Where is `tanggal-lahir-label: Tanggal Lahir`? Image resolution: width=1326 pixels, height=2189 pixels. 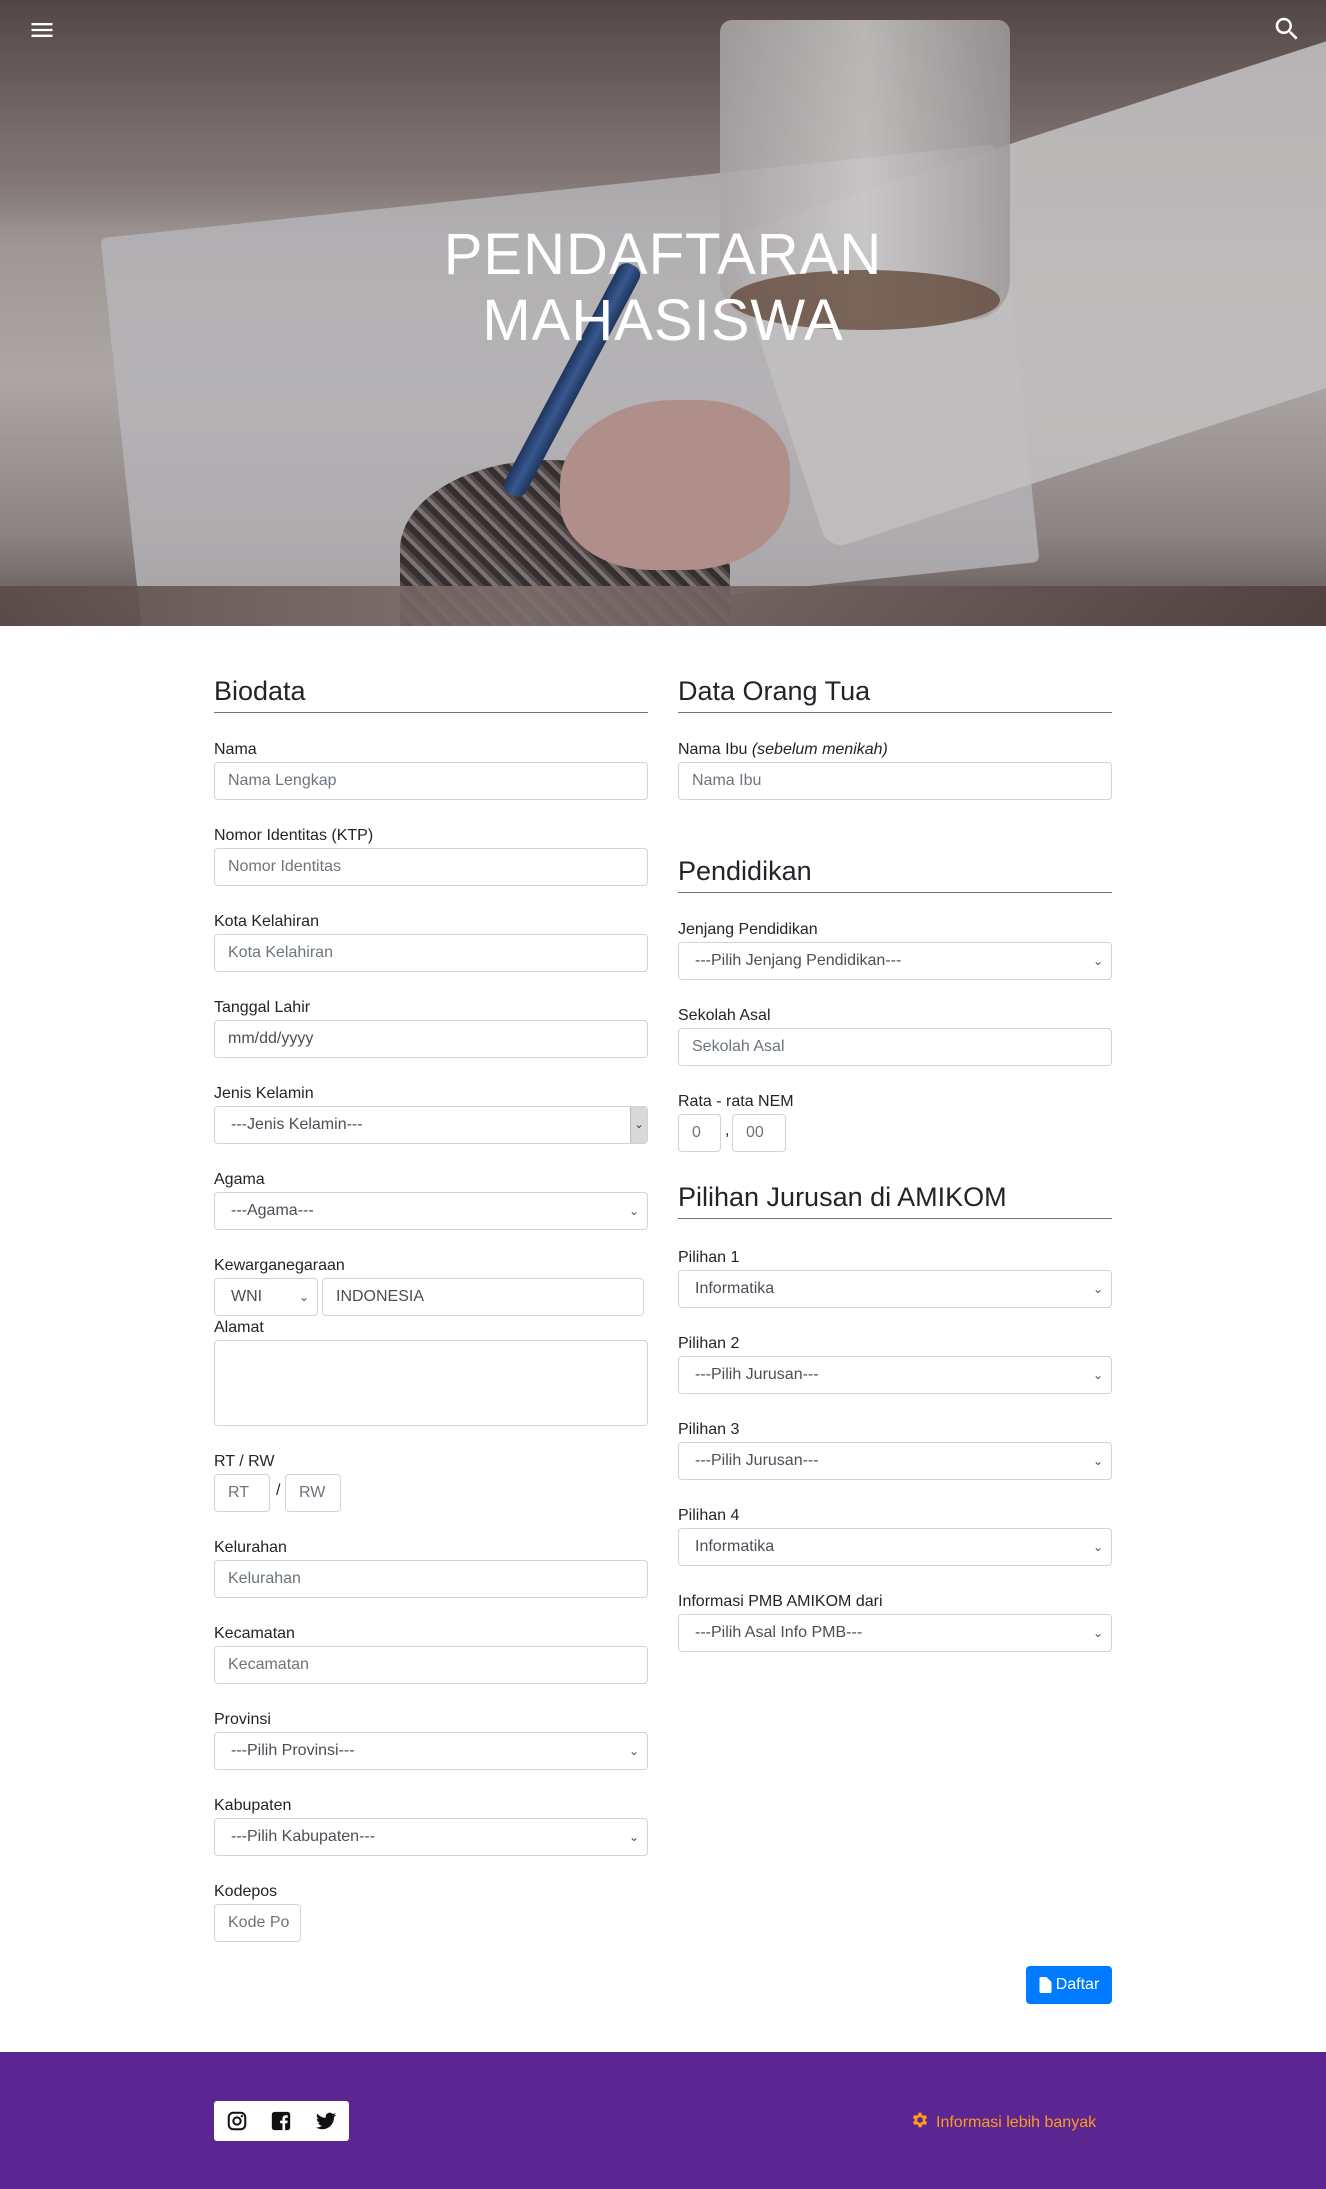
tanggal-lahir-label: Tanggal Lahir is located at coordinates (262, 1007).